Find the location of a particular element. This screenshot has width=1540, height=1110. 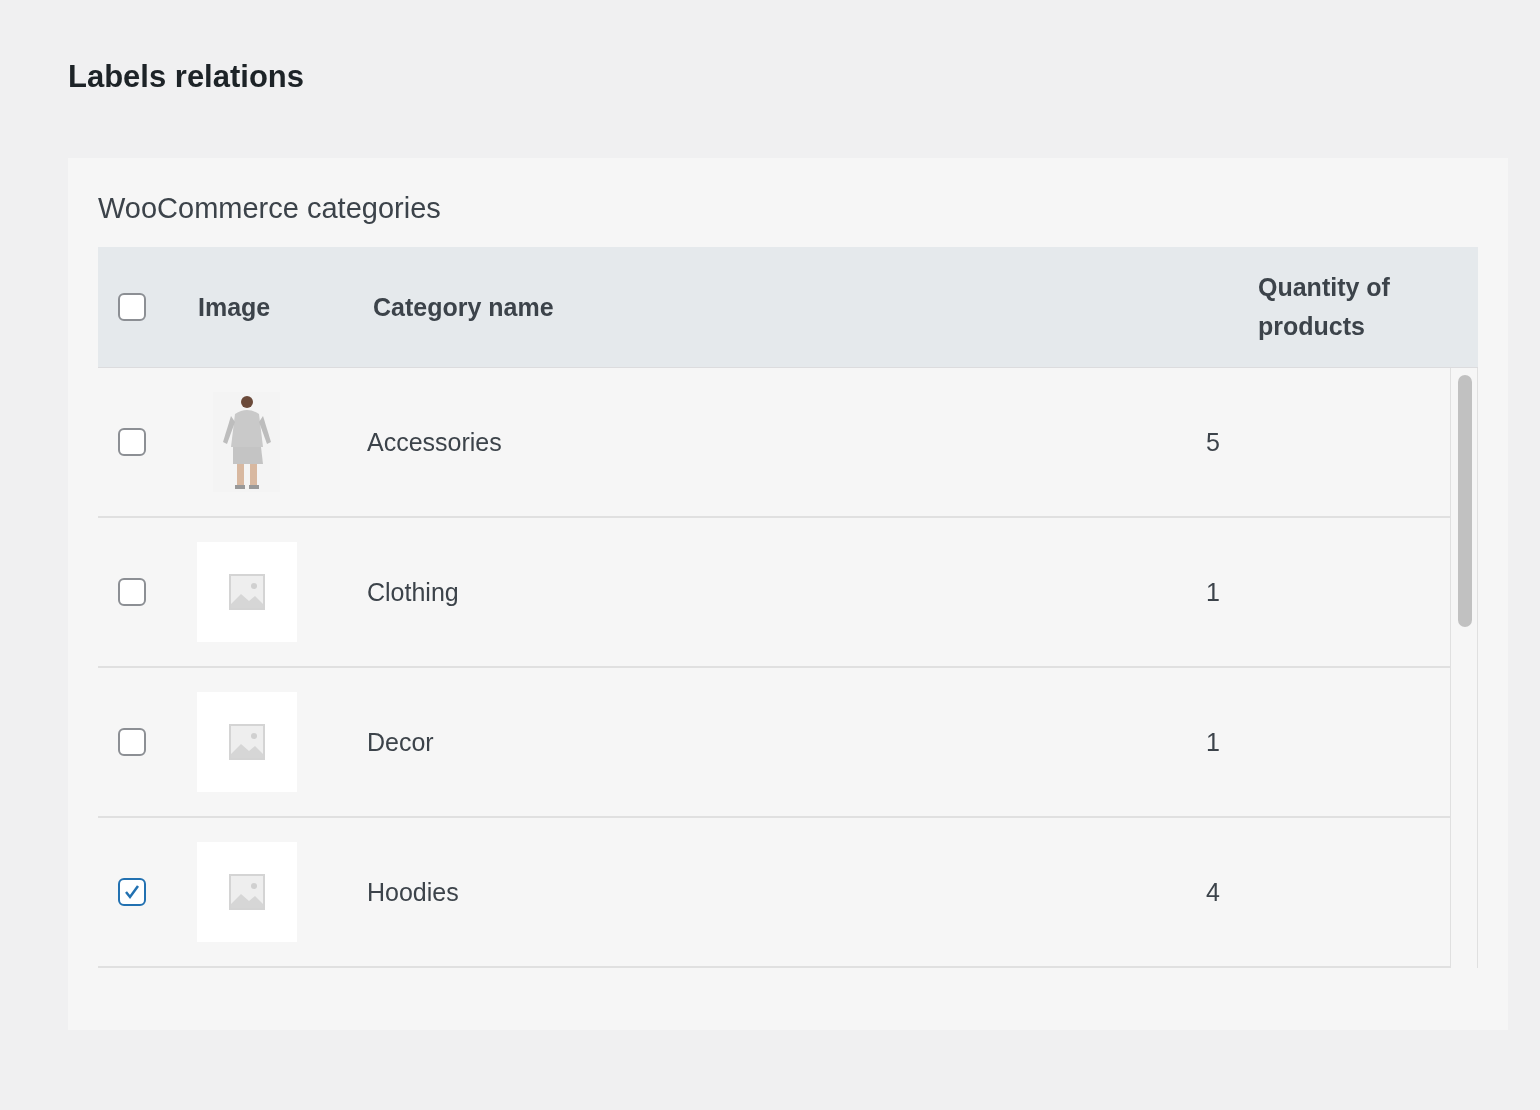

column-header: Quantity of products is located at coordinates (1324, 307).